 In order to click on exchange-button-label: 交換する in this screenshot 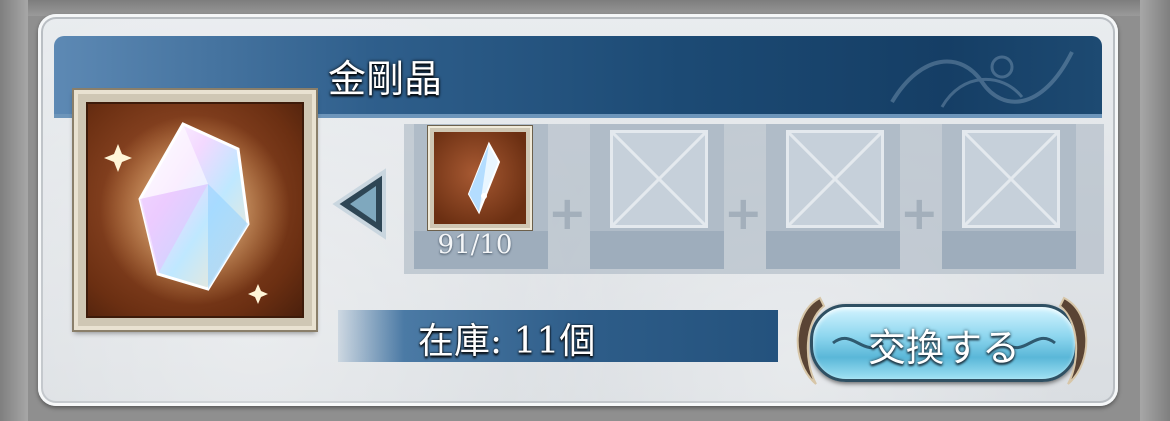, I will do `click(943, 348)`.